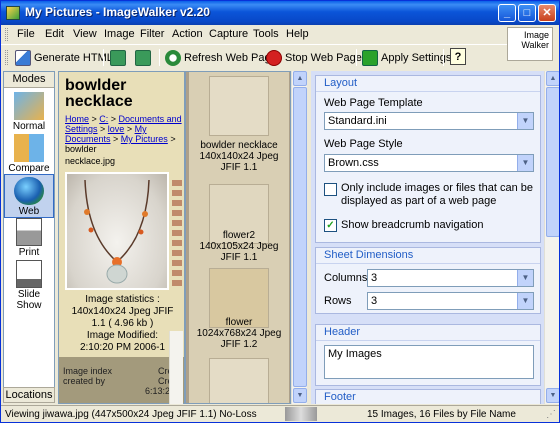 The image size is (560, 423). I want to click on rows-select: 3 ▼, so click(450, 301).